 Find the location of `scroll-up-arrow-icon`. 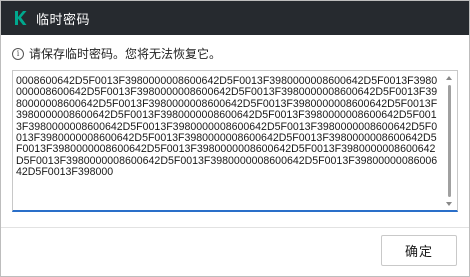

scroll-up-arrow-icon is located at coordinates (449, 78).